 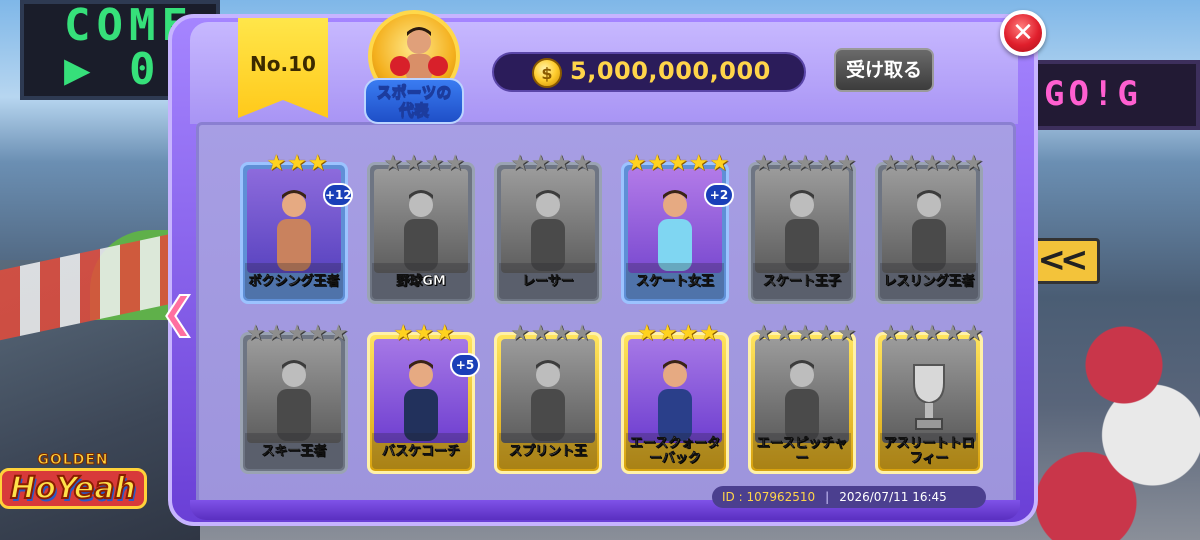 I want to click on coin-reward-pill: $ 5,000,000,000, so click(x=649, y=72).